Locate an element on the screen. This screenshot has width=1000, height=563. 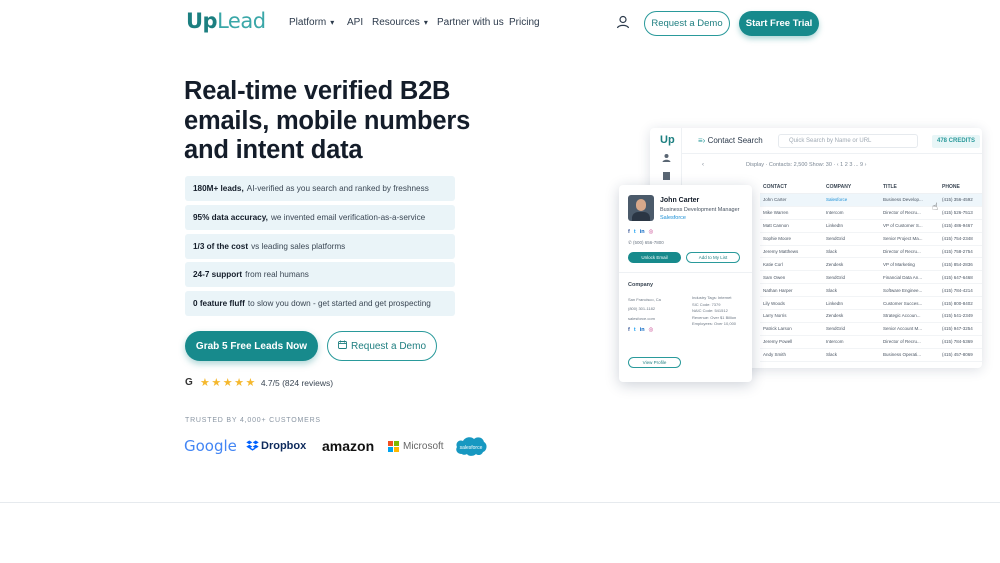
svg-text: salesforce is located at coordinates (471, 448).